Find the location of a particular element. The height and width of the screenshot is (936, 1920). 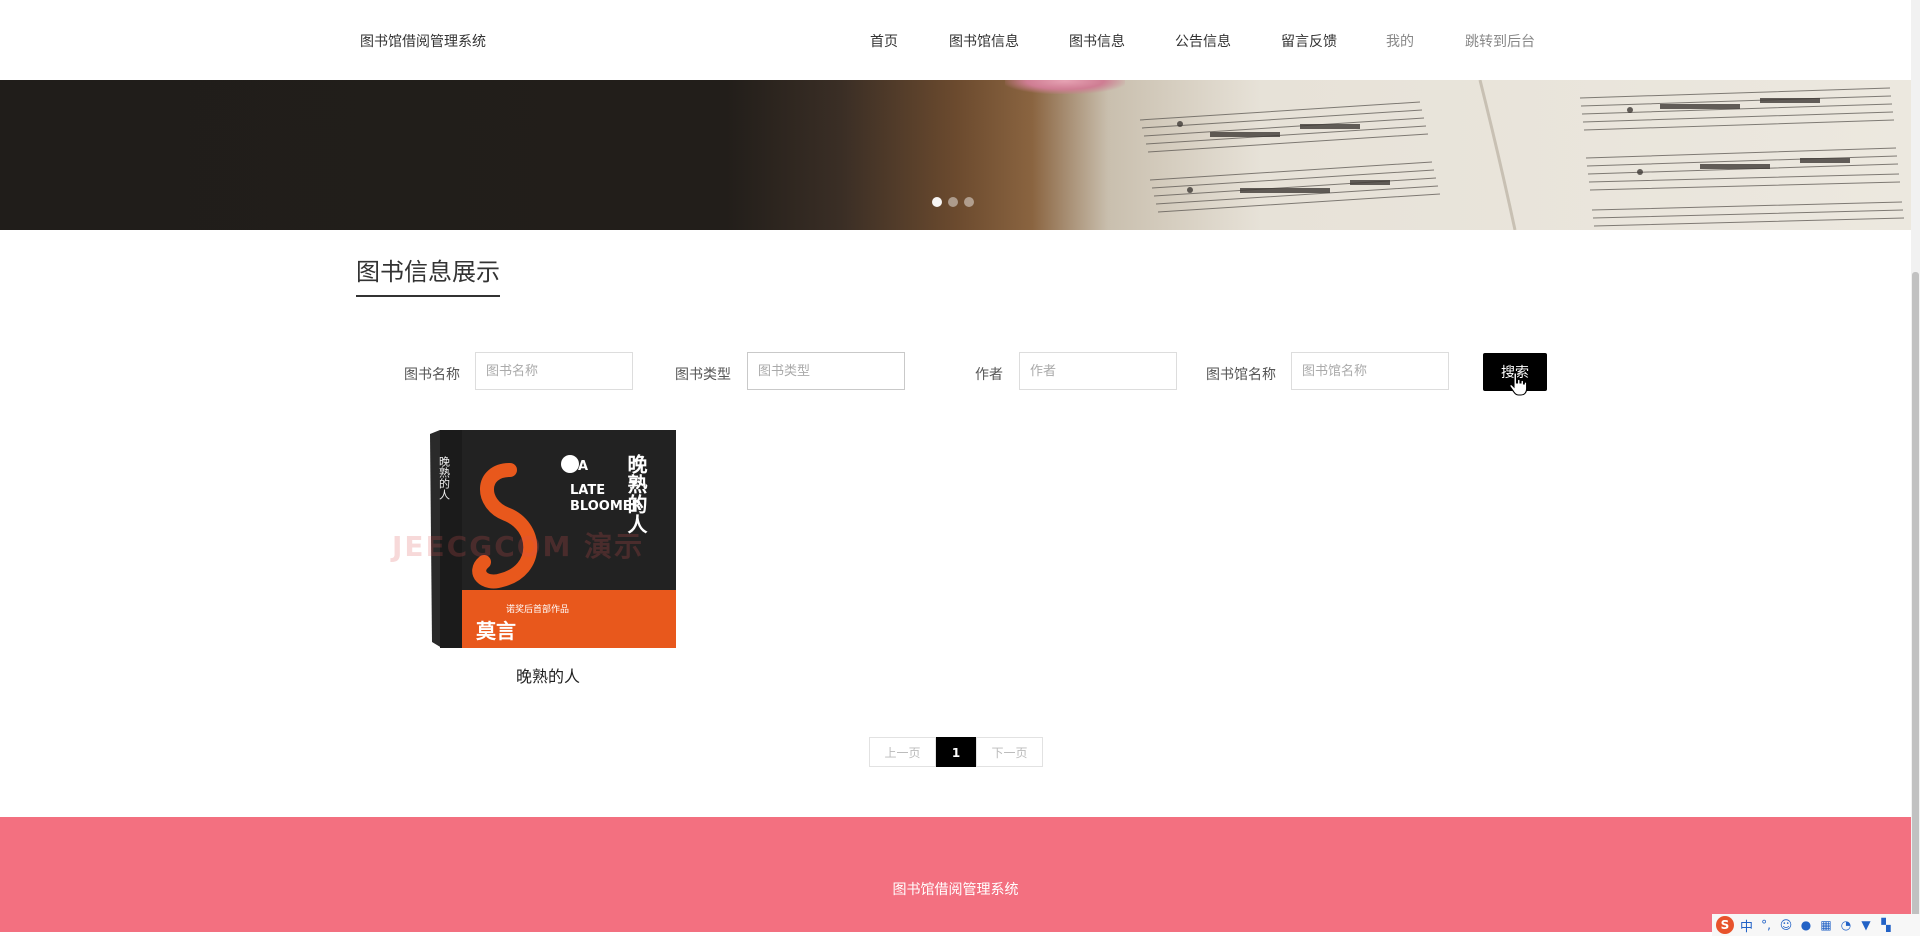

nav-home: 首页 is located at coordinates (884, 41).